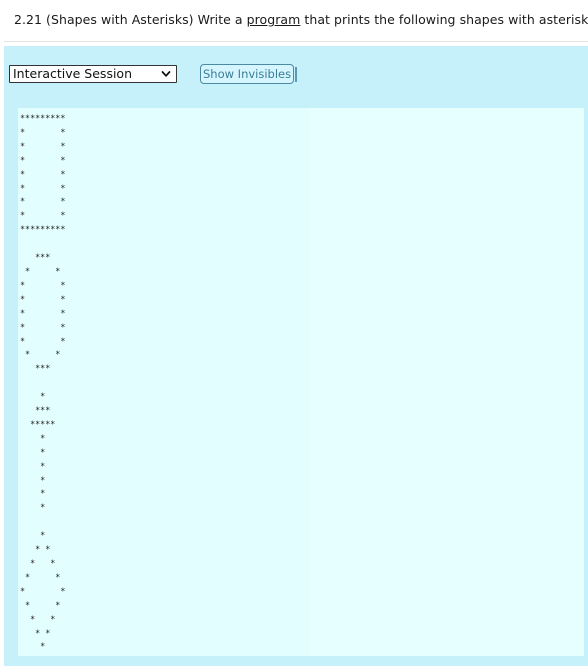 The width and height of the screenshot is (588, 666). Describe the element at coordinates (73, 73) in the screenshot. I see `session-select-value: Interactive Session` at that location.